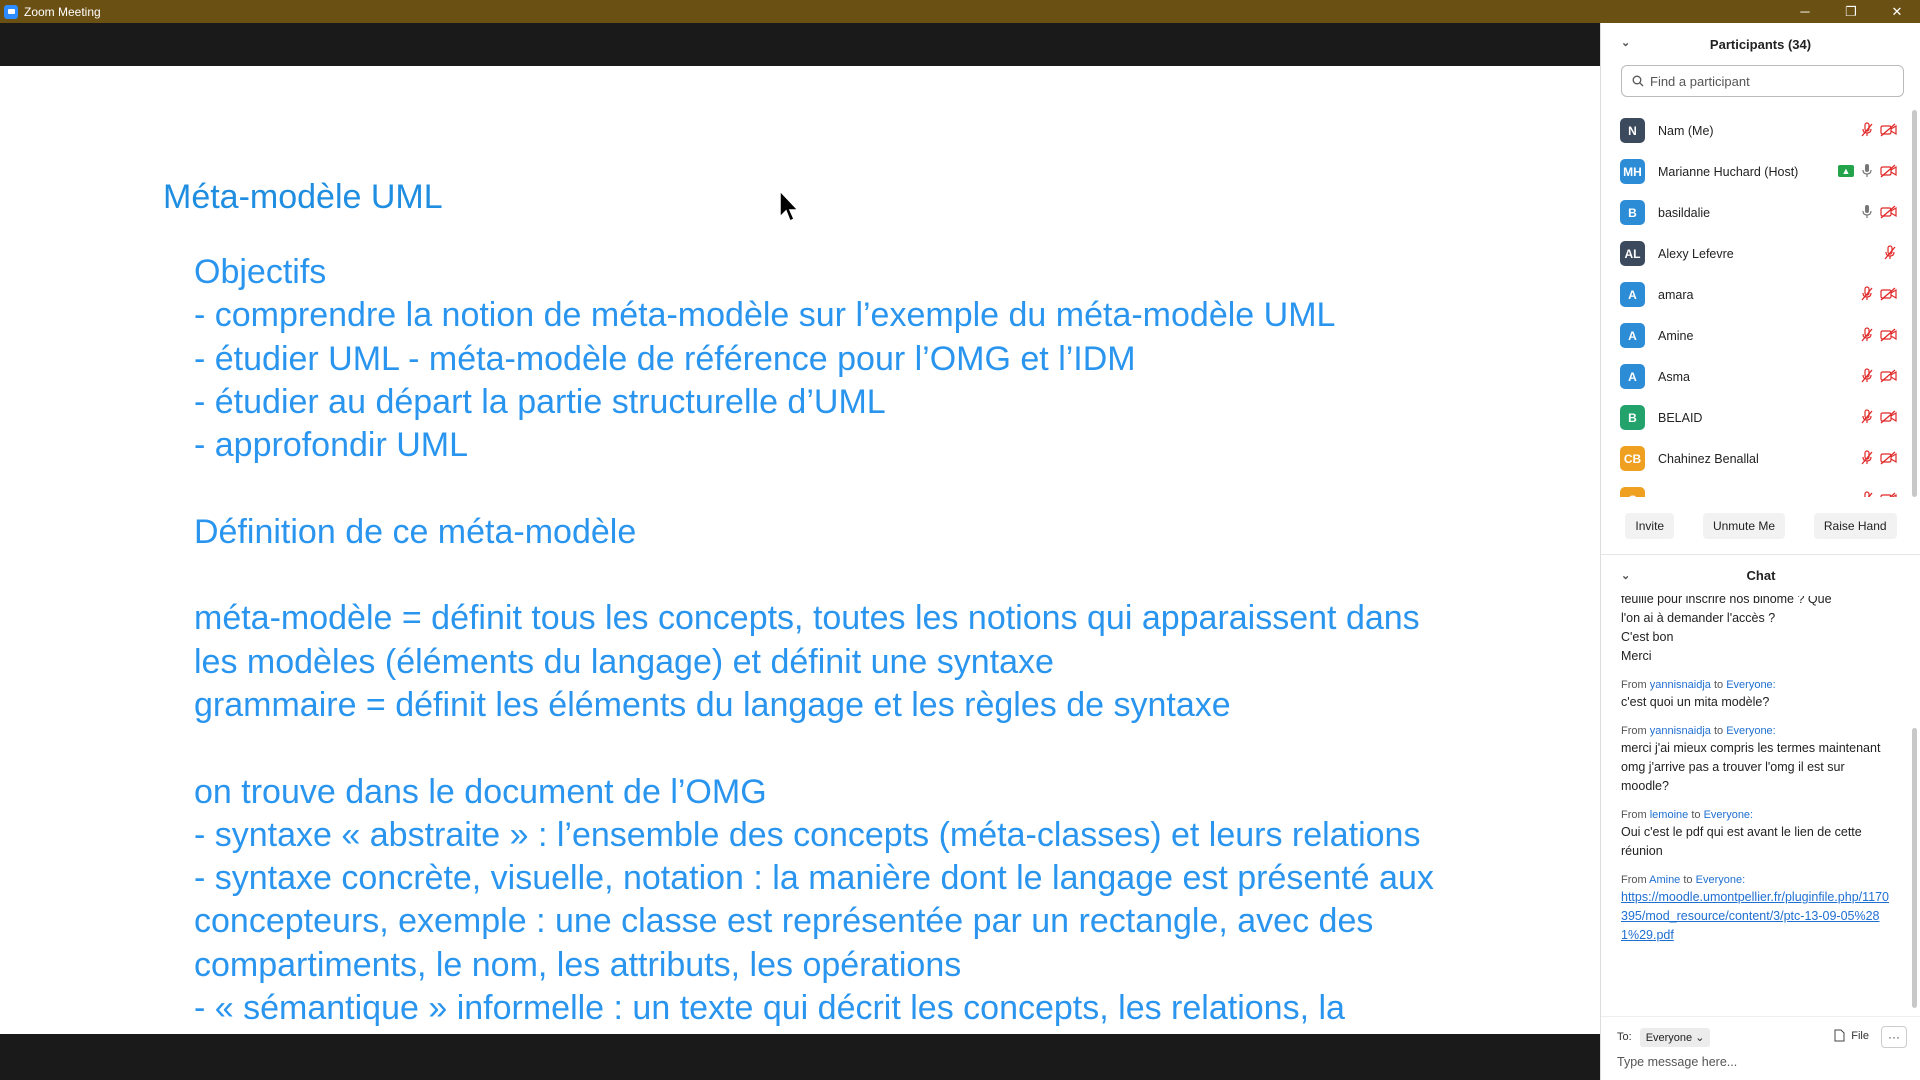 This screenshot has height=1080, width=1920. What do you see at coordinates (1762, 1037) in the screenshot?
I see `recipient-row: To: Everyone ⌄ File ···` at bounding box center [1762, 1037].